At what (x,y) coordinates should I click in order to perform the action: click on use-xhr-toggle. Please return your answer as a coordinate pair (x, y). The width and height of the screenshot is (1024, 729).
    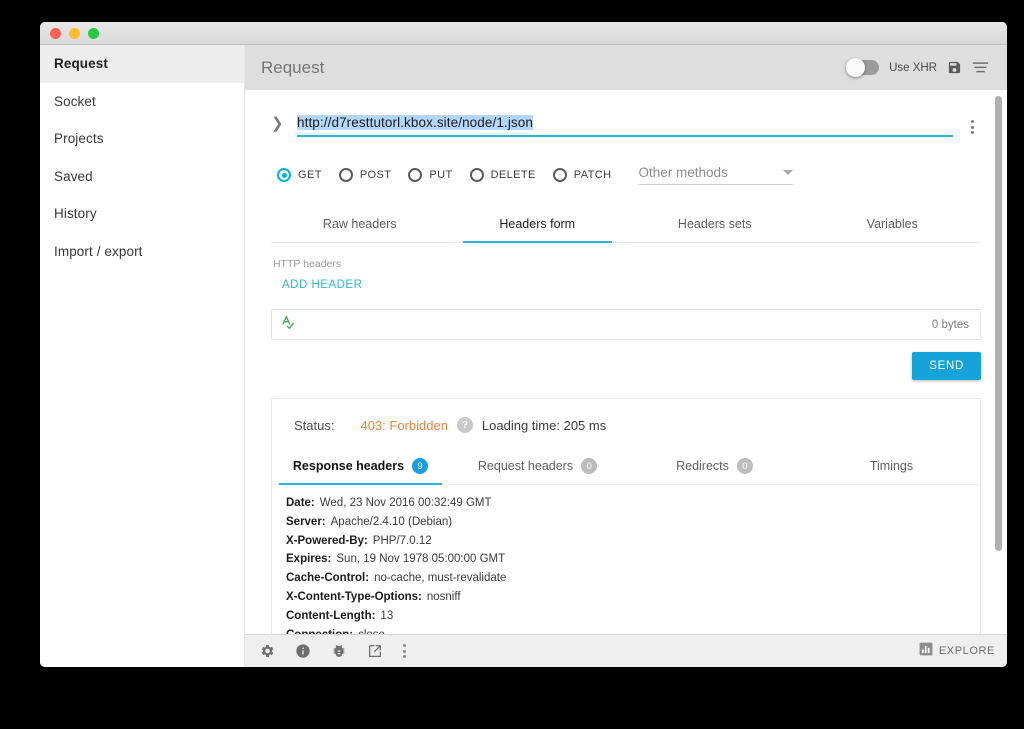
    Looking at the image, I should click on (863, 67).